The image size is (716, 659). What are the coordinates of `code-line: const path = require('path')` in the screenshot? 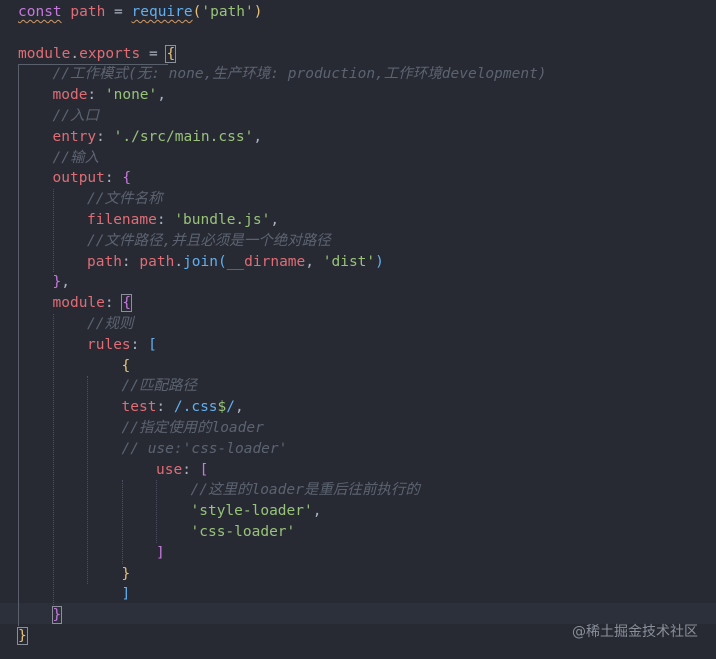 It's located at (140, 12).